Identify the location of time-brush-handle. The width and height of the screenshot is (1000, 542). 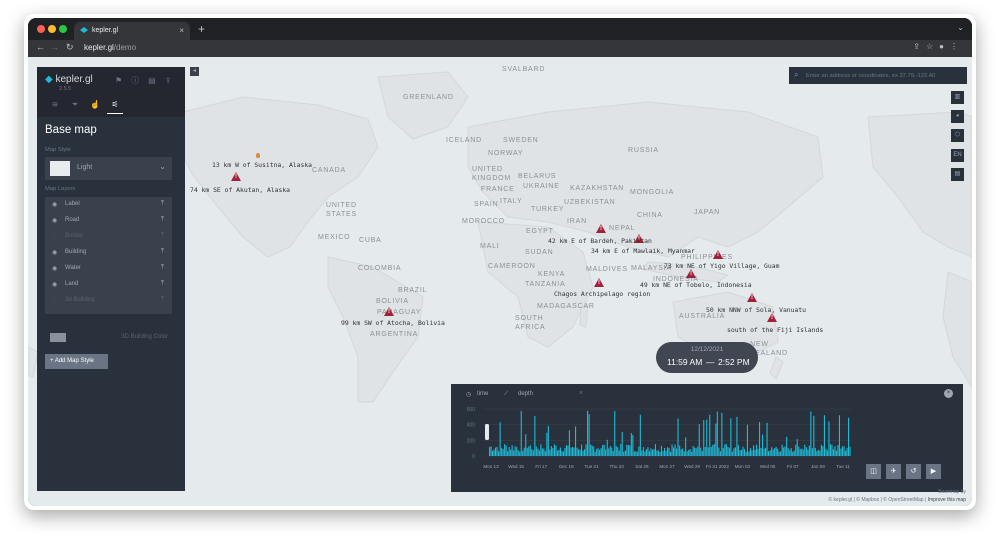
(487, 432).